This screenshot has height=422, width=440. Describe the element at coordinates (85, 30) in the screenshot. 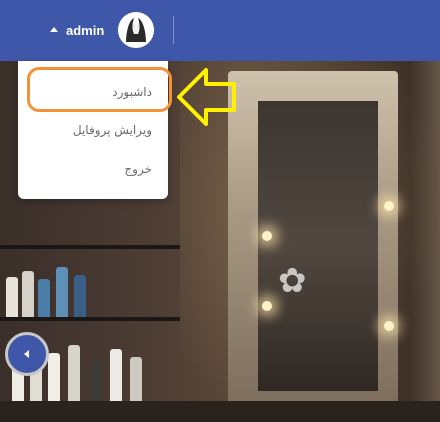

I see `username-label: admin` at that location.